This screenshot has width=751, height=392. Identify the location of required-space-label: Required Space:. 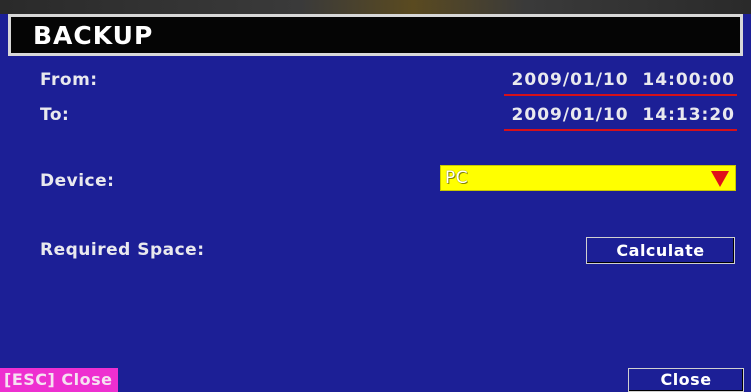
(122, 250).